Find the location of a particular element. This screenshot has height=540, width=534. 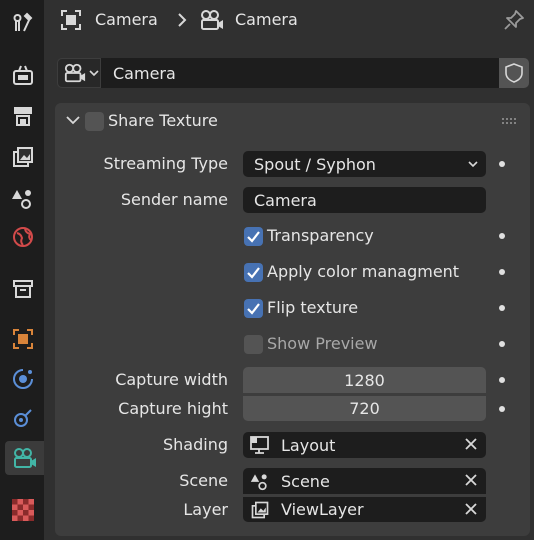

flip-texture-label: Flip texture is located at coordinates (312, 307).